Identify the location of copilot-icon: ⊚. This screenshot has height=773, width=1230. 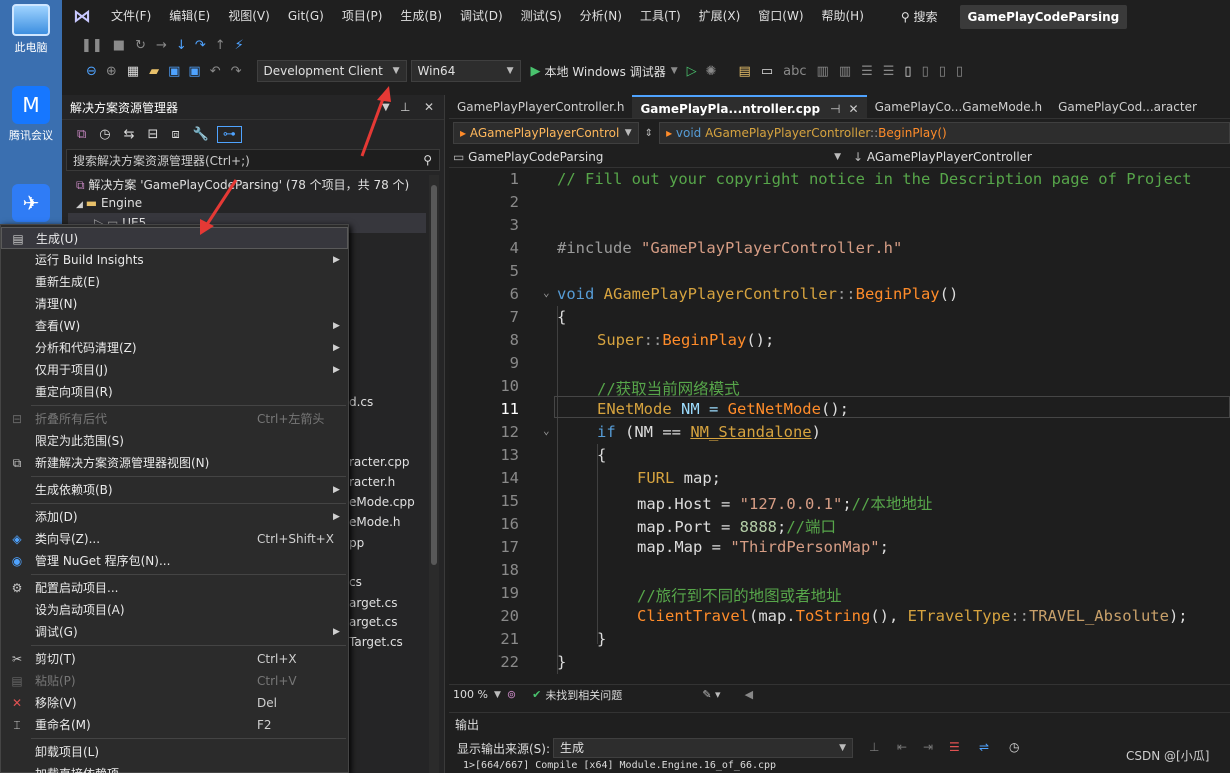
(511, 694).